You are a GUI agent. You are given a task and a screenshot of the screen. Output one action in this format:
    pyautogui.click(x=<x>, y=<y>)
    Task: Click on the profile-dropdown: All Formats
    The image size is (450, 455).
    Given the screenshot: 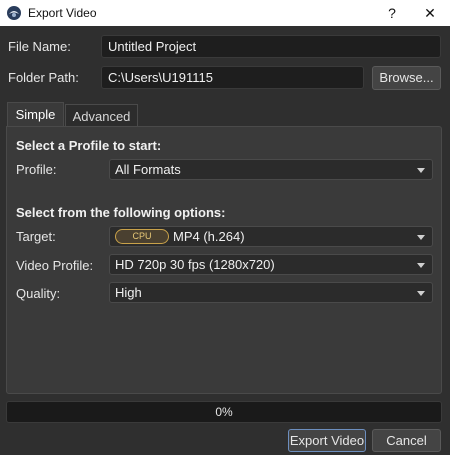 What is the action you would take?
    pyautogui.click(x=271, y=169)
    